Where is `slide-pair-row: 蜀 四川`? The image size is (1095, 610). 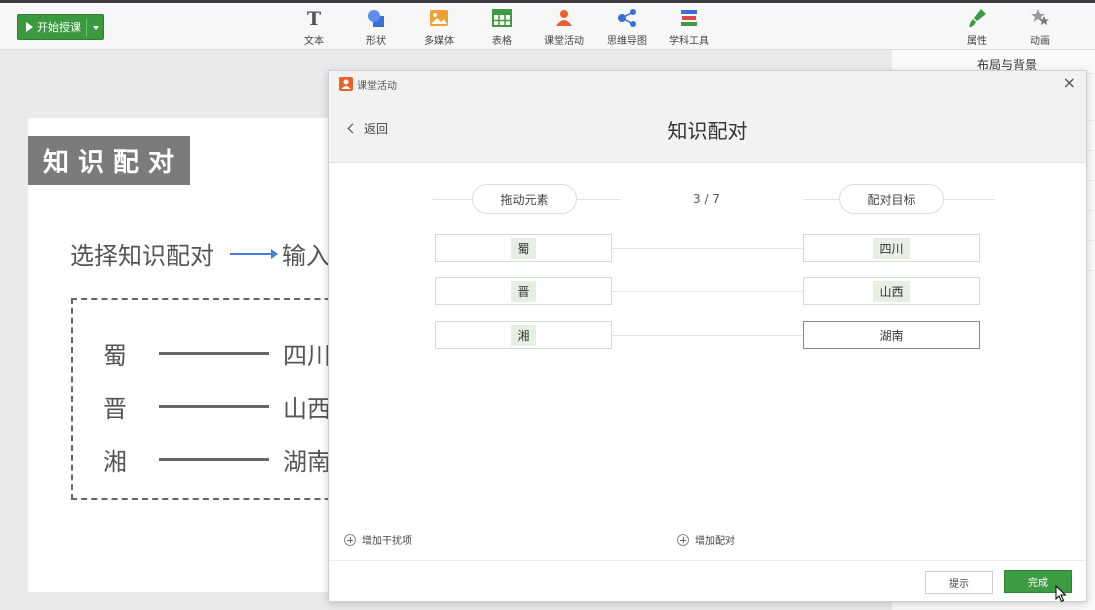 slide-pair-row: 蜀 四川 is located at coordinates (217, 353).